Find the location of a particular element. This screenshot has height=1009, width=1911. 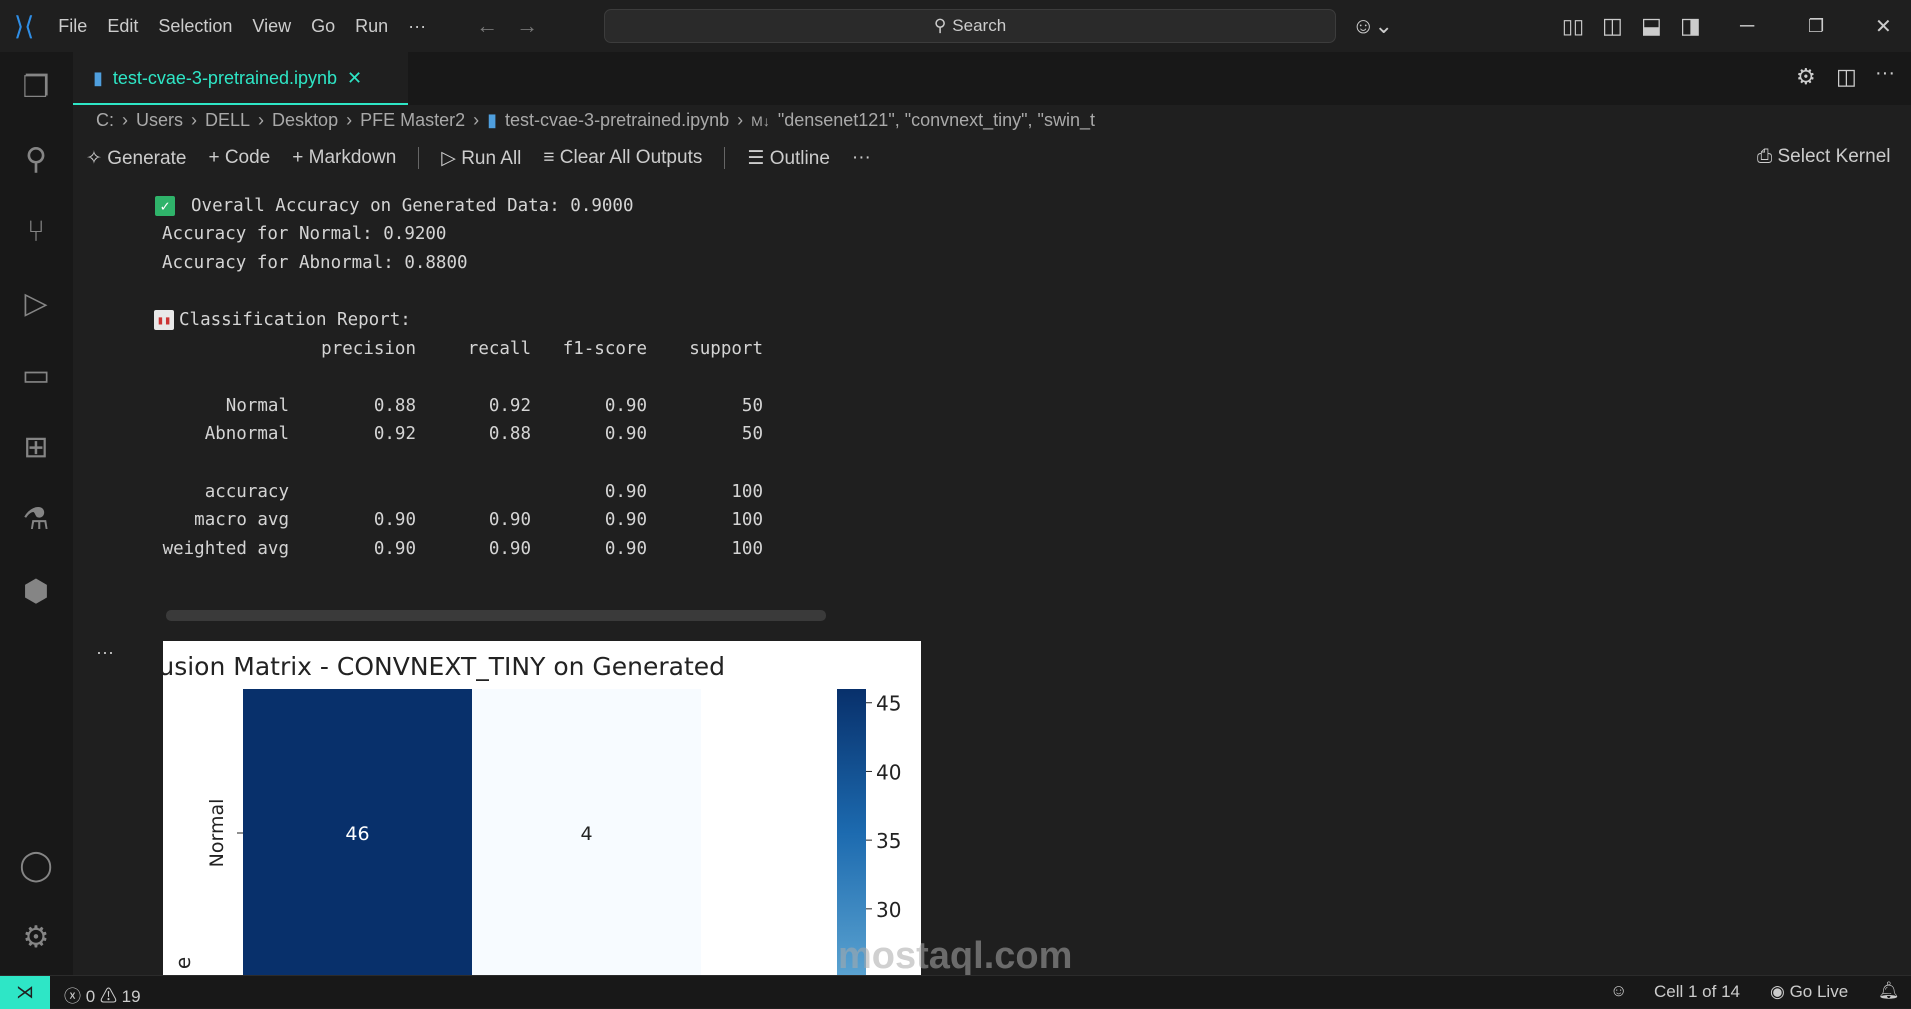

back-arrow-icon: ← is located at coordinates (487, 26).